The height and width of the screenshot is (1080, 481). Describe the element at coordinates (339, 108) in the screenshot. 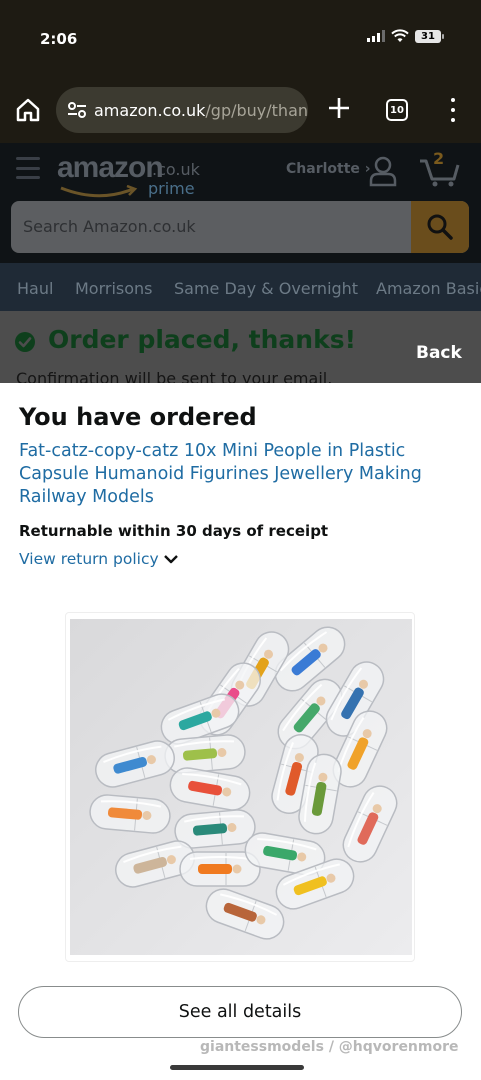

I see `new-tab-icon` at that location.